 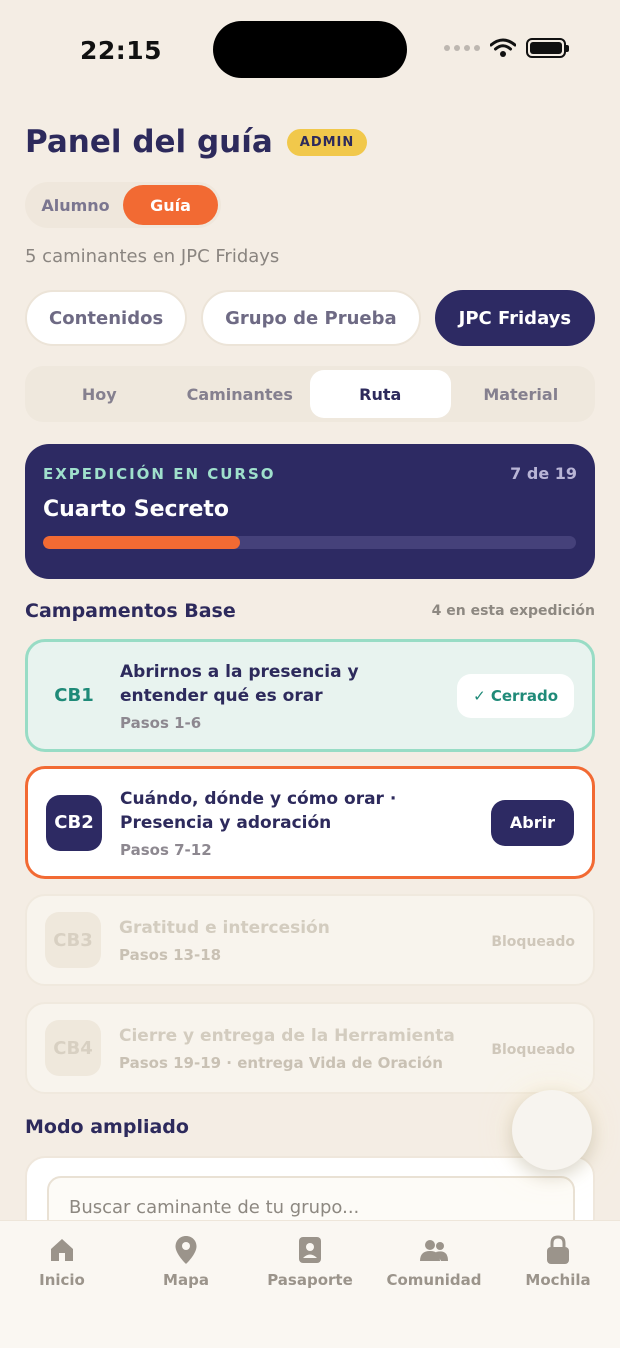 I want to click on status-icons, so click(x=506, y=48).